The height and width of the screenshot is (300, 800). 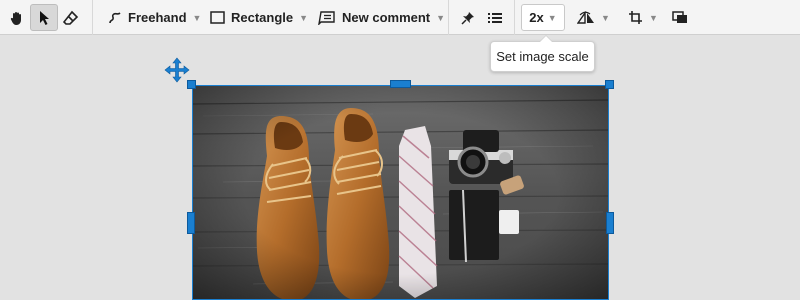 I want to click on flip-dropdown: ▼, so click(x=593, y=17).